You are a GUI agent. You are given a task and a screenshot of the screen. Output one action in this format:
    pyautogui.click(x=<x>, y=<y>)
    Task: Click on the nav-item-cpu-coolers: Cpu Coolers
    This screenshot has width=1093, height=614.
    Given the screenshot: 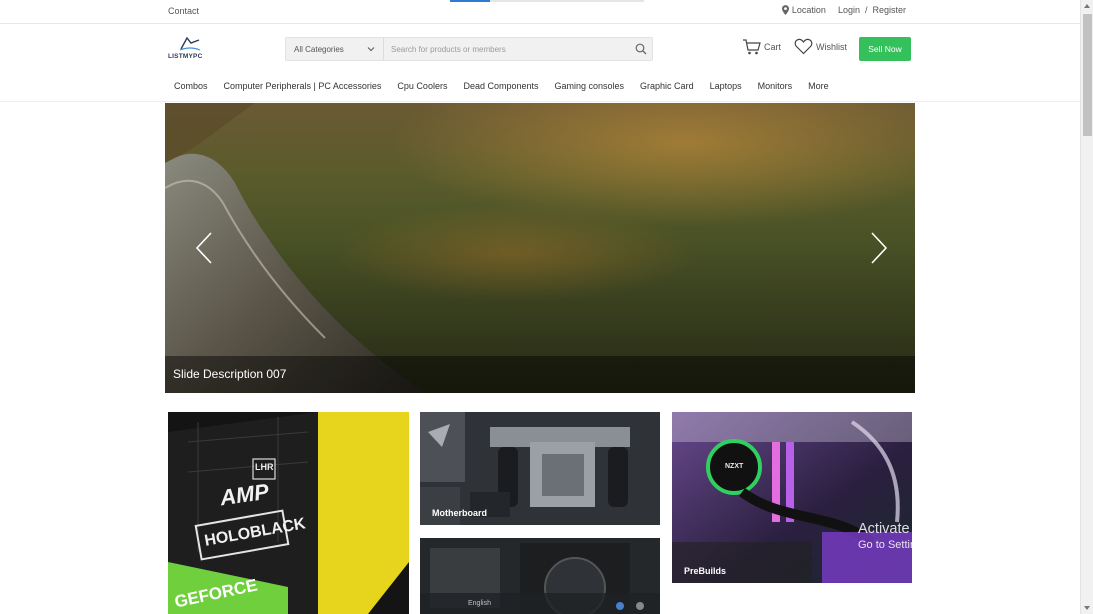 What is the action you would take?
    pyautogui.click(x=422, y=86)
    